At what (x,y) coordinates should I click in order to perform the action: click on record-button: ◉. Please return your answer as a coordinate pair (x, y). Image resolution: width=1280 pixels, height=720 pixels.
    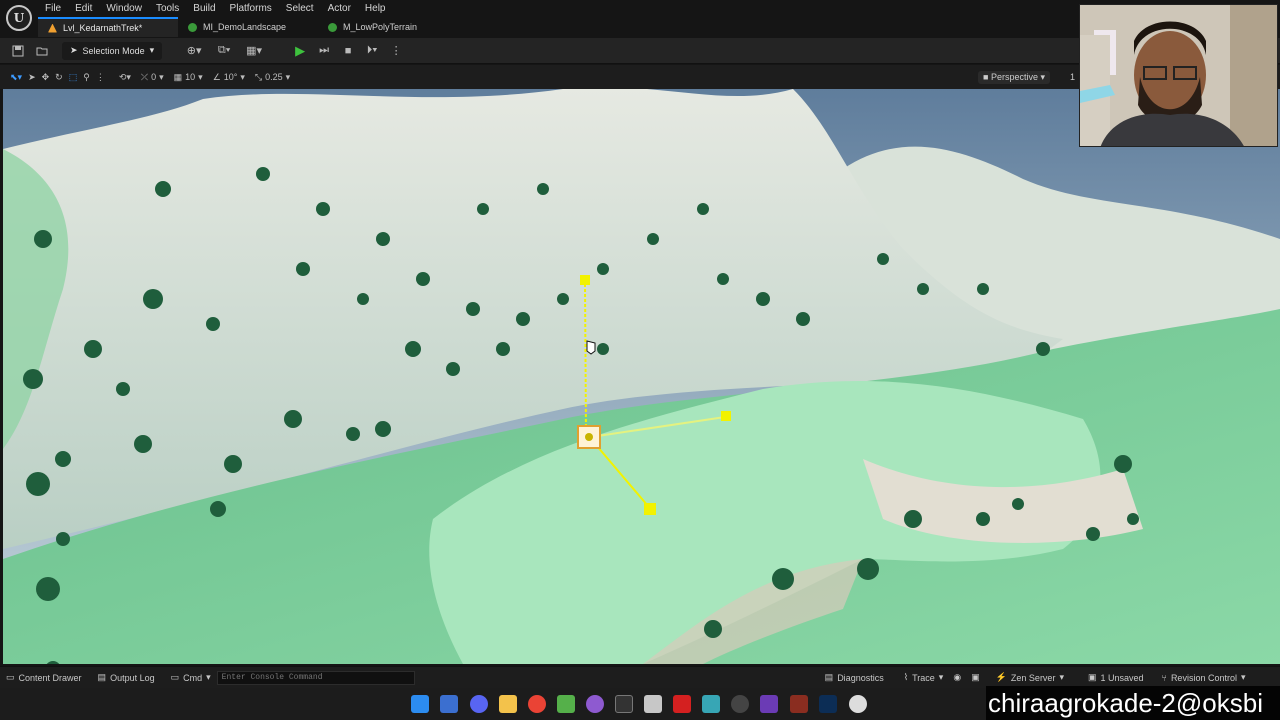
    Looking at the image, I should click on (957, 677).